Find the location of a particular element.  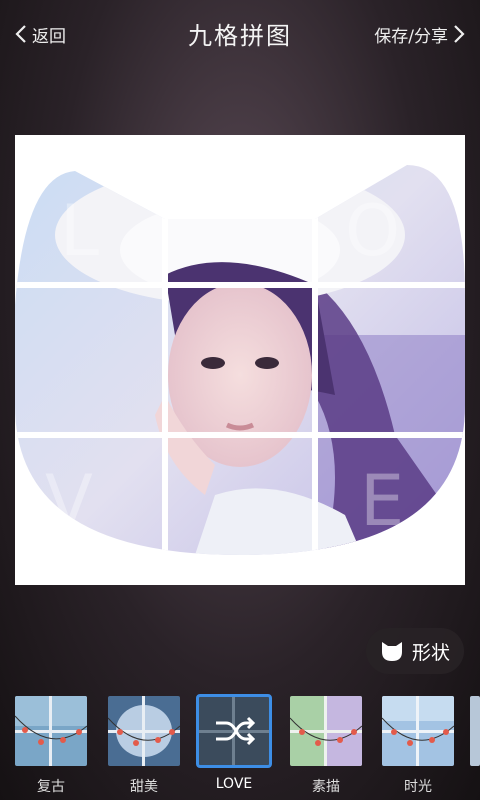

filter-item-retro: 复古 is located at coordinates (51, 745).